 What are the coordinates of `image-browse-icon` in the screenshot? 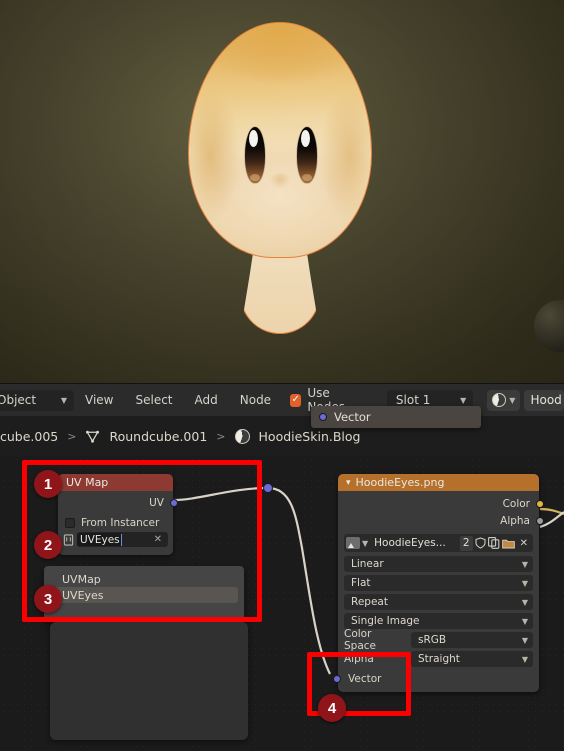 It's located at (353, 543).